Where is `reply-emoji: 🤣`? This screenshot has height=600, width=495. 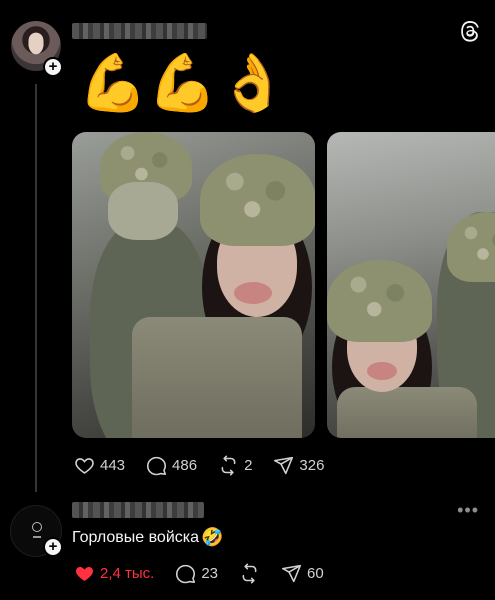
reply-emoji: 🤣 is located at coordinates (212, 537).